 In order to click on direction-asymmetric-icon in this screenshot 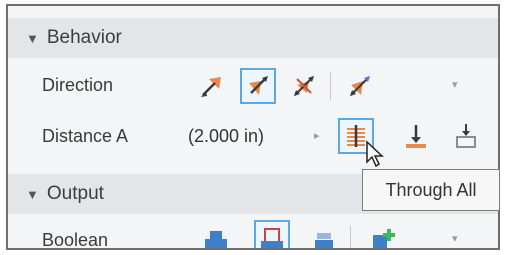, I will do `click(360, 86)`.